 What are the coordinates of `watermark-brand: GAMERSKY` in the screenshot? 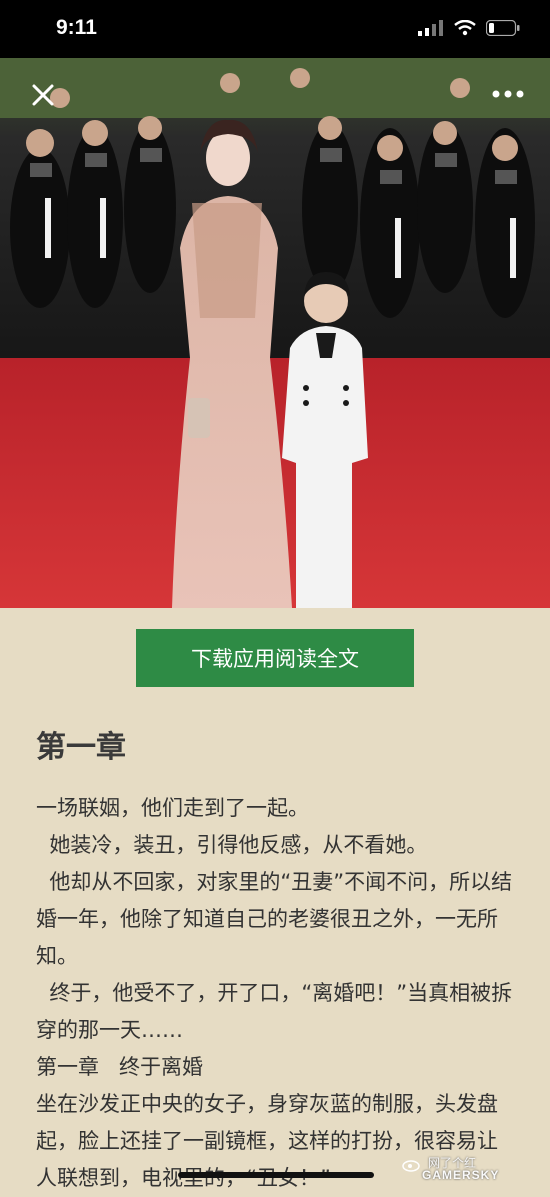 It's located at (461, 1175).